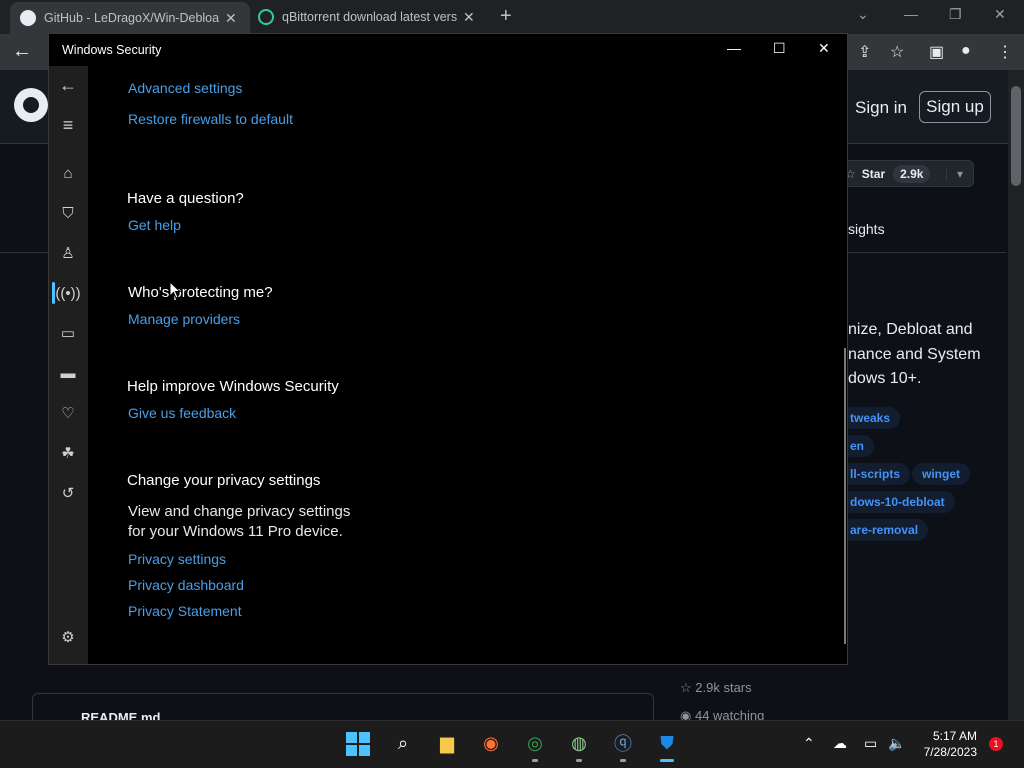  What do you see at coordinates (68, 173) in the screenshot?
I see `home-icon: ⌂` at bounding box center [68, 173].